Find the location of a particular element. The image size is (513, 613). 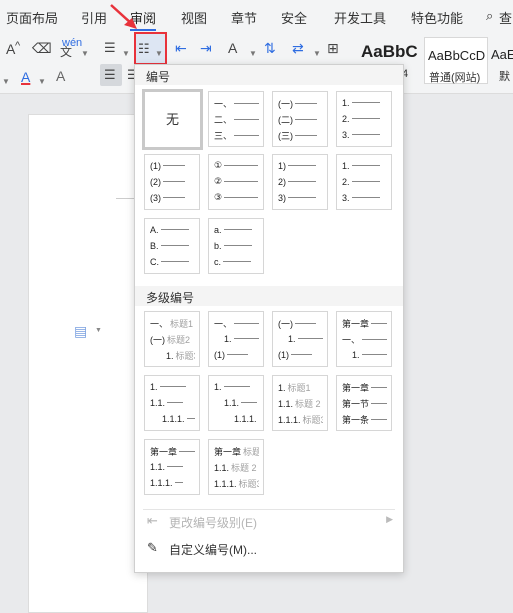

style-preview: AaBbC is located at coordinates (389, 51).